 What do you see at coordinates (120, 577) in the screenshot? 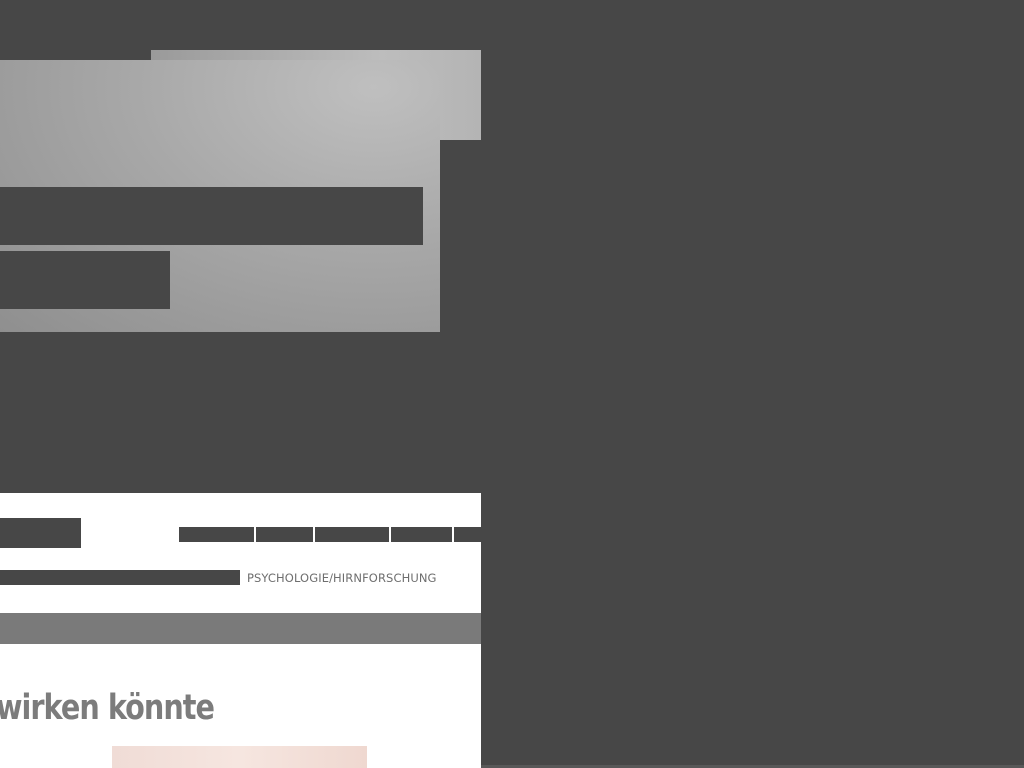
I see `breadcrumb` at bounding box center [120, 577].